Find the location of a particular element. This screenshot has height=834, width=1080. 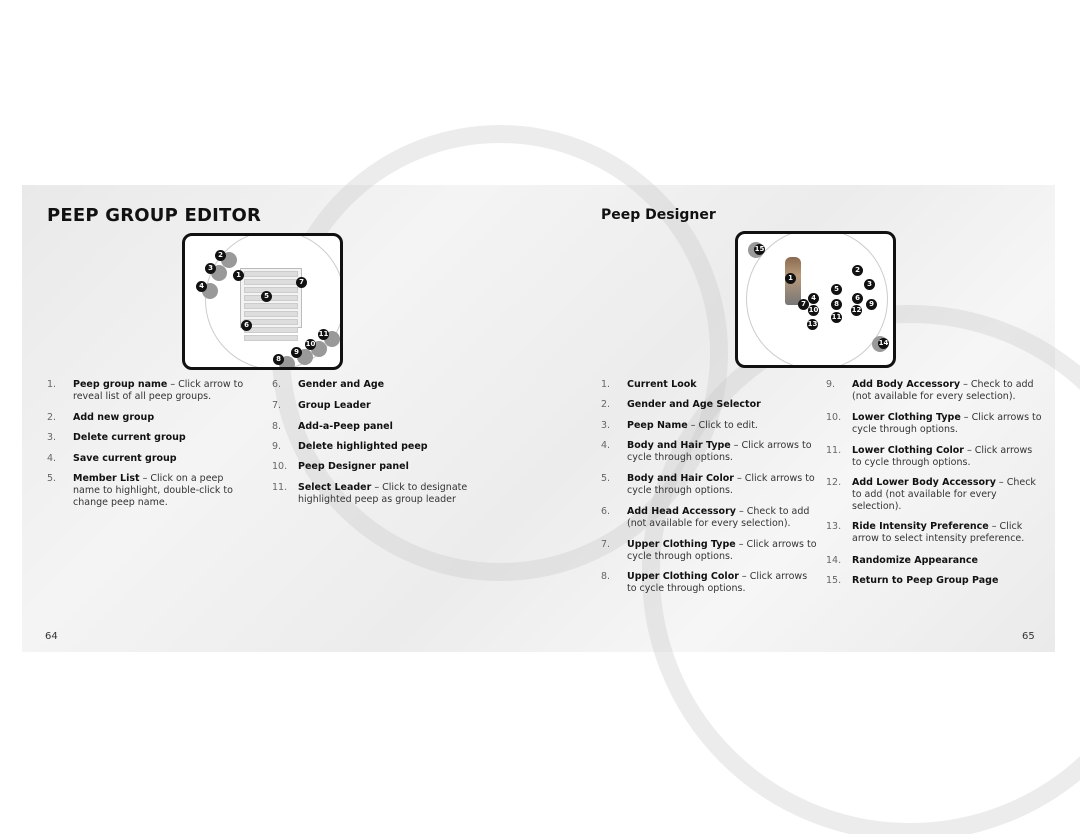

item-text: Delete highlighted peep is located at coordinates (387, 447).